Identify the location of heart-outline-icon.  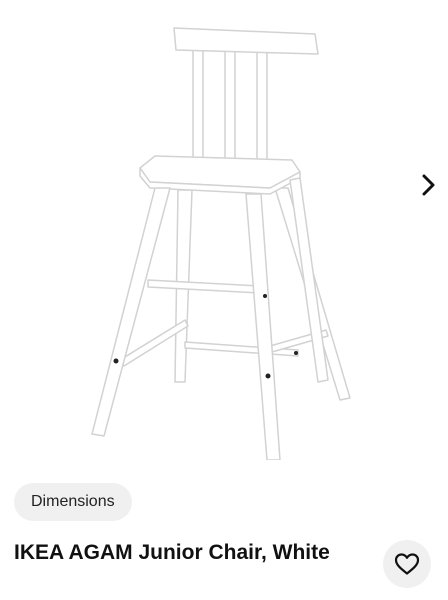
(407, 564).